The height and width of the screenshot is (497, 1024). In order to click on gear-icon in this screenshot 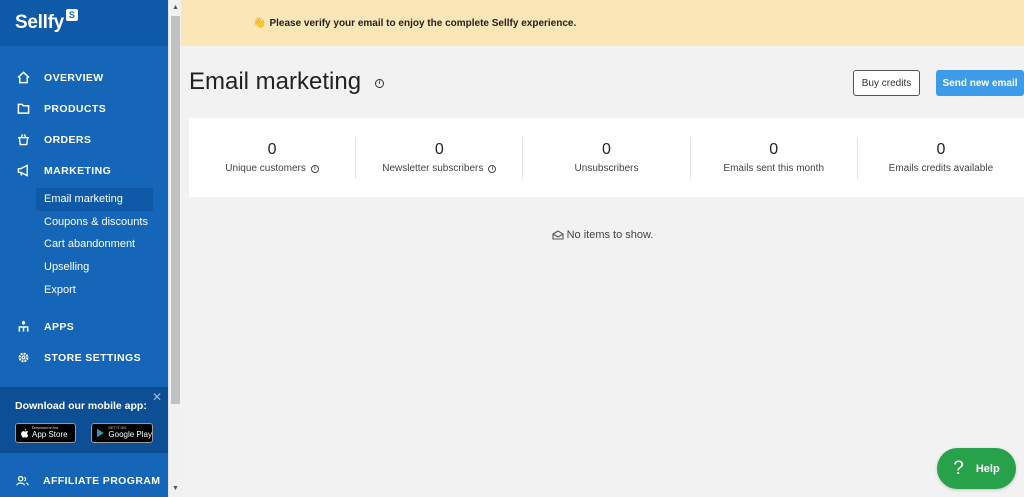, I will do `click(23, 358)`.